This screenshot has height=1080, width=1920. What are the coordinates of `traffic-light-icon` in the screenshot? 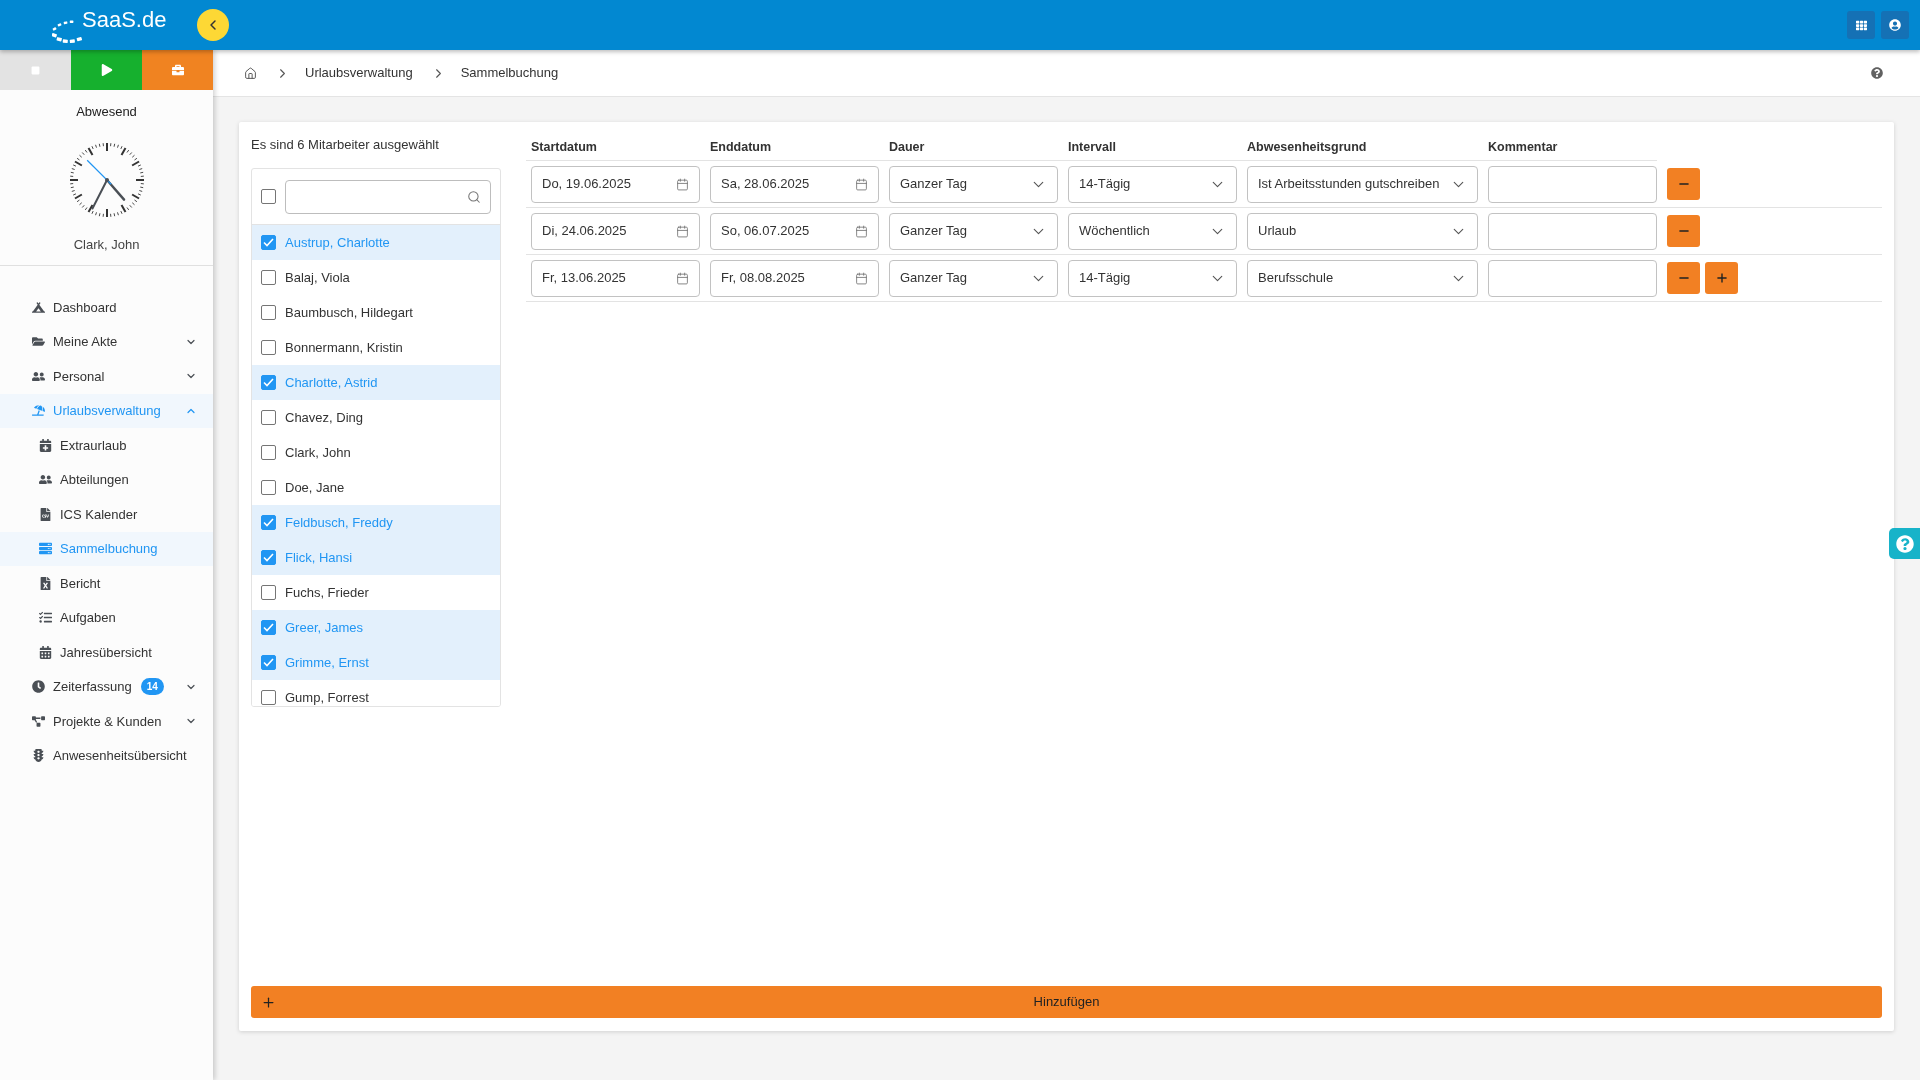 It's located at (38, 756).